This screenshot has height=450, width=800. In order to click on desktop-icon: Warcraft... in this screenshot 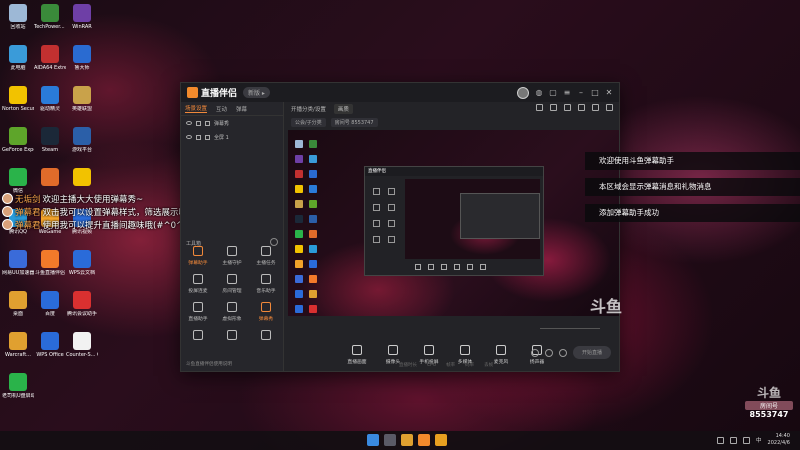, I will do `click(18, 345)`.